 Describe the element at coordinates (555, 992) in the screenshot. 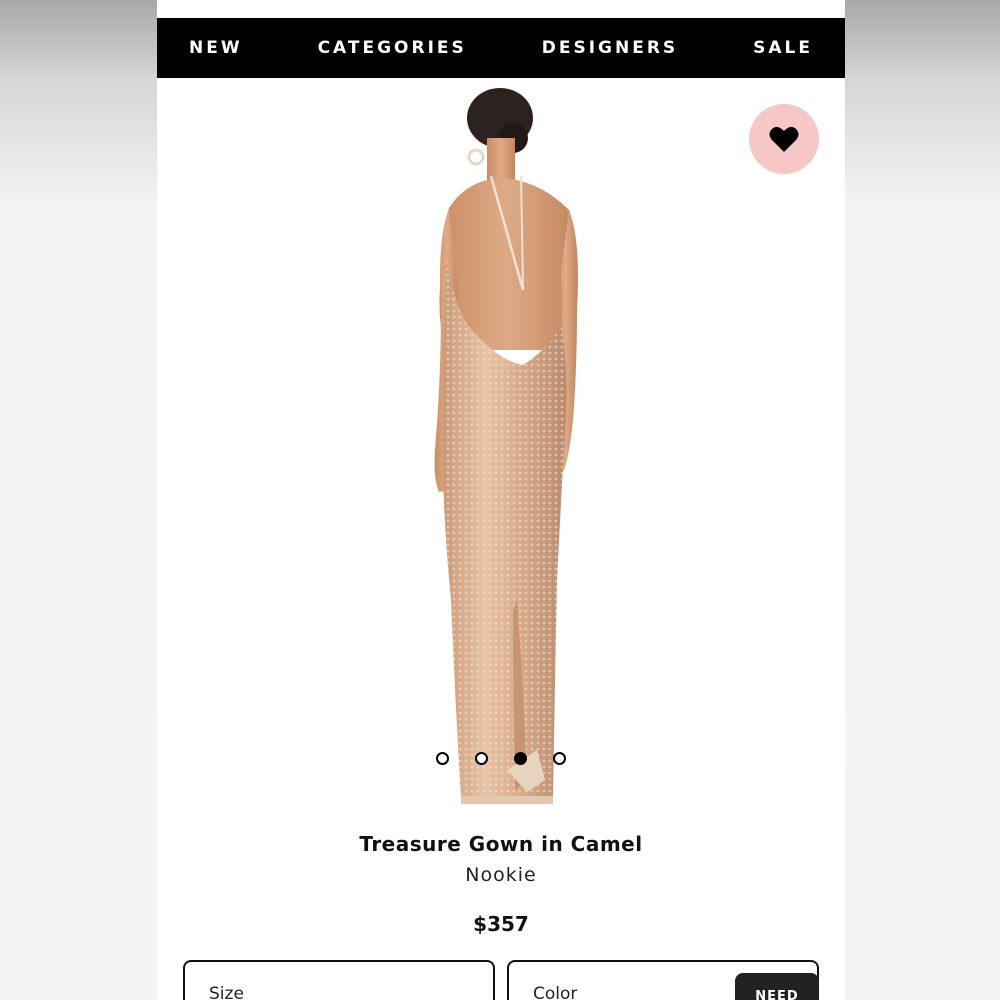

I see `color-select-label: Color` at that location.